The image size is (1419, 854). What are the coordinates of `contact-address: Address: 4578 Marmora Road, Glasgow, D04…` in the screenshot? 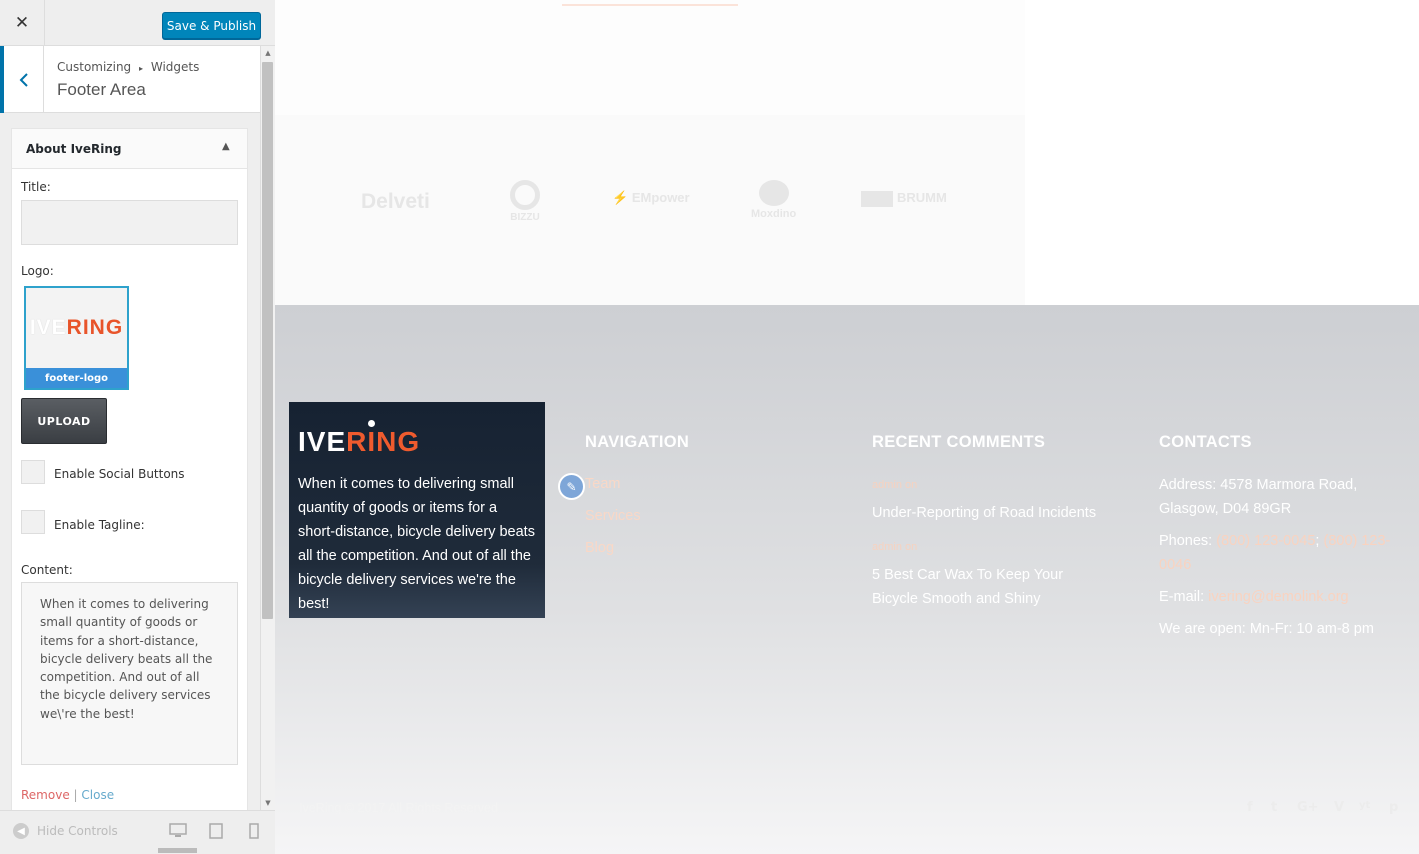 It's located at (1258, 497).